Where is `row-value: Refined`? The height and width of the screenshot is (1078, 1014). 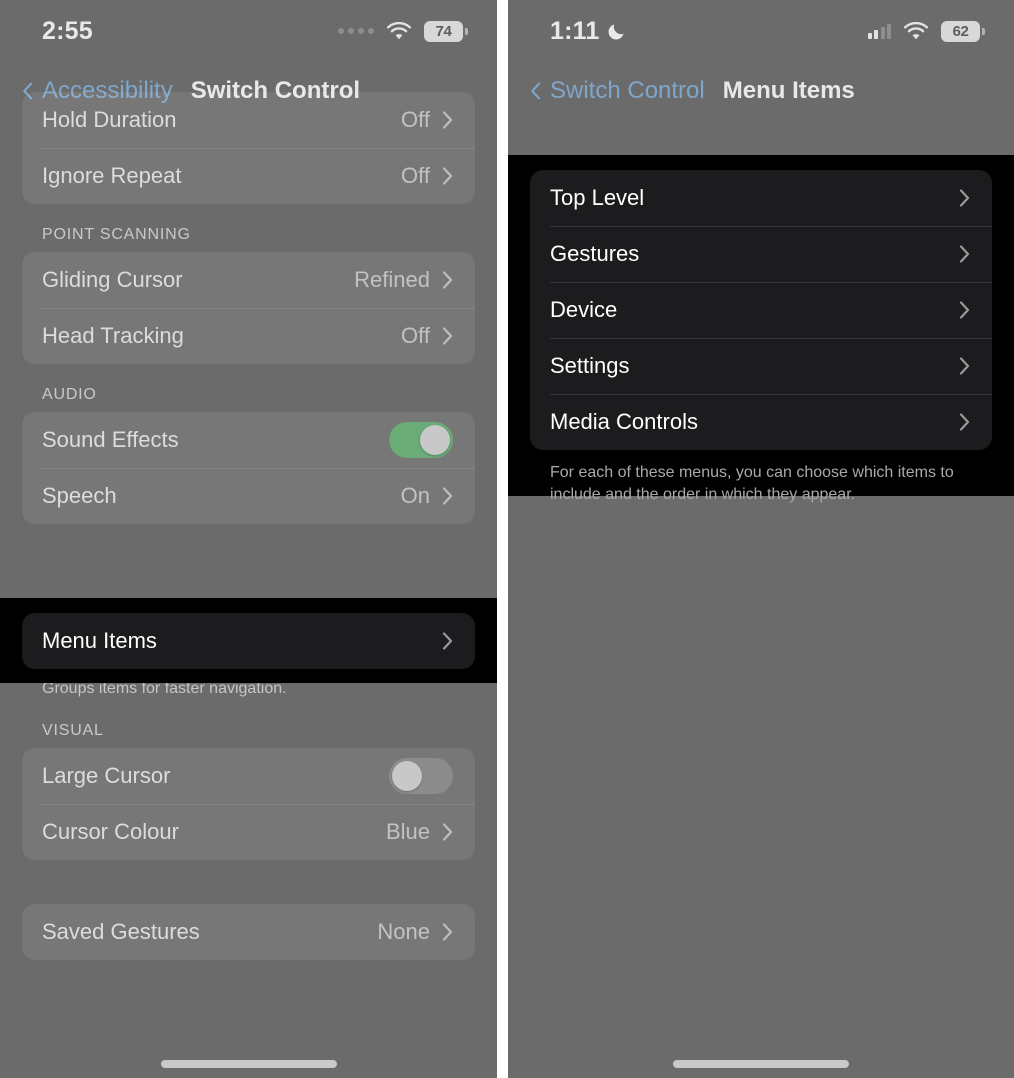
row-value: Refined is located at coordinates (392, 279).